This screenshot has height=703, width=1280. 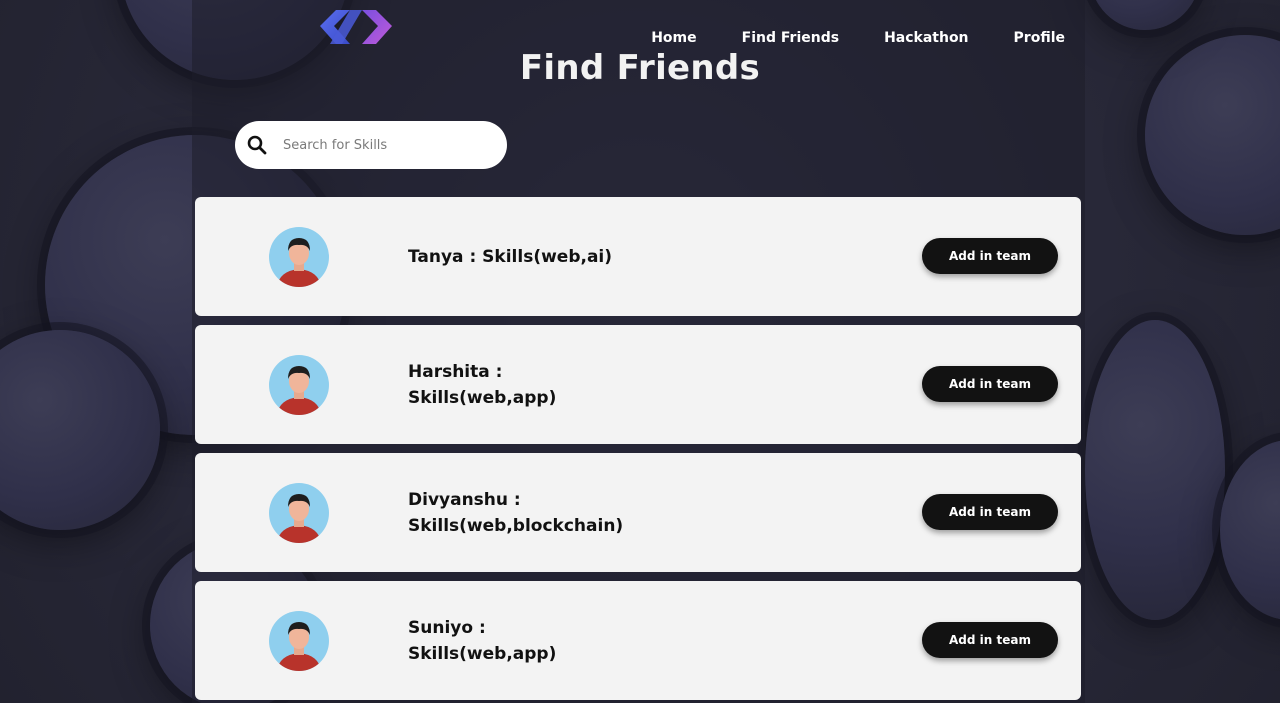 What do you see at coordinates (510, 256) in the screenshot?
I see `person-name-skills: Tanya : Skills(web,ai)` at bounding box center [510, 256].